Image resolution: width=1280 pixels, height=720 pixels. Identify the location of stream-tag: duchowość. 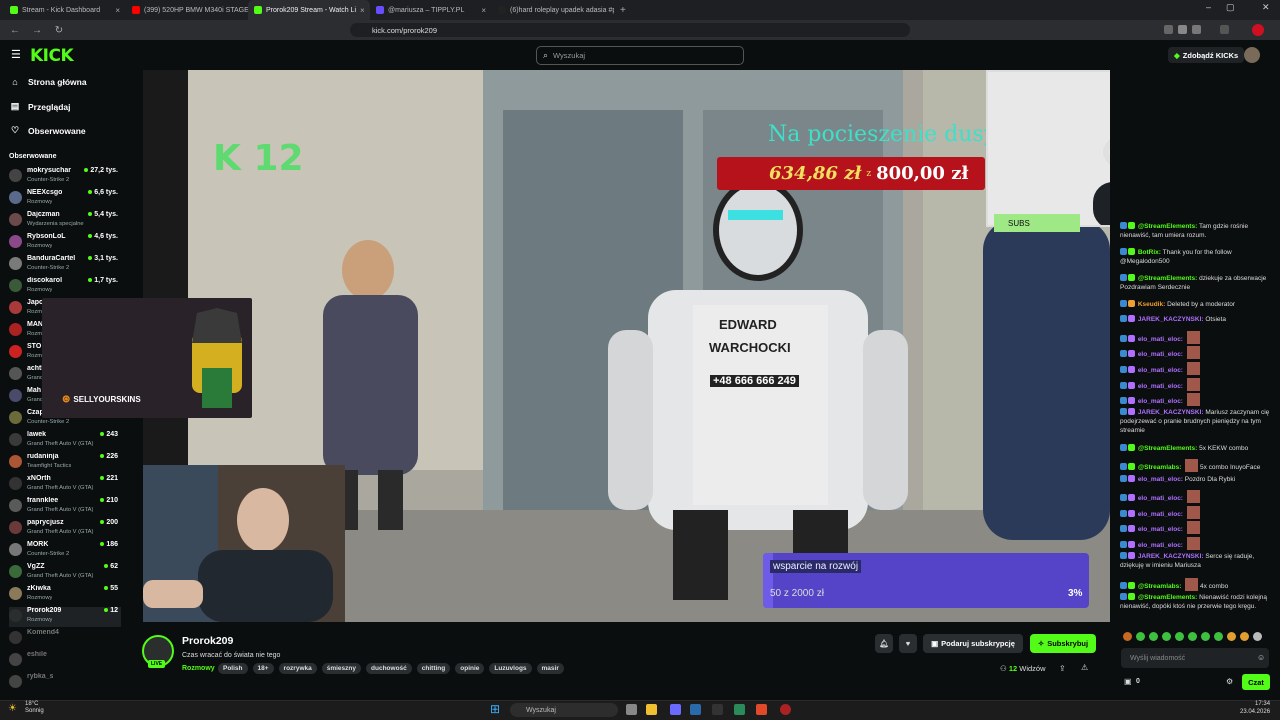
(389, 668).